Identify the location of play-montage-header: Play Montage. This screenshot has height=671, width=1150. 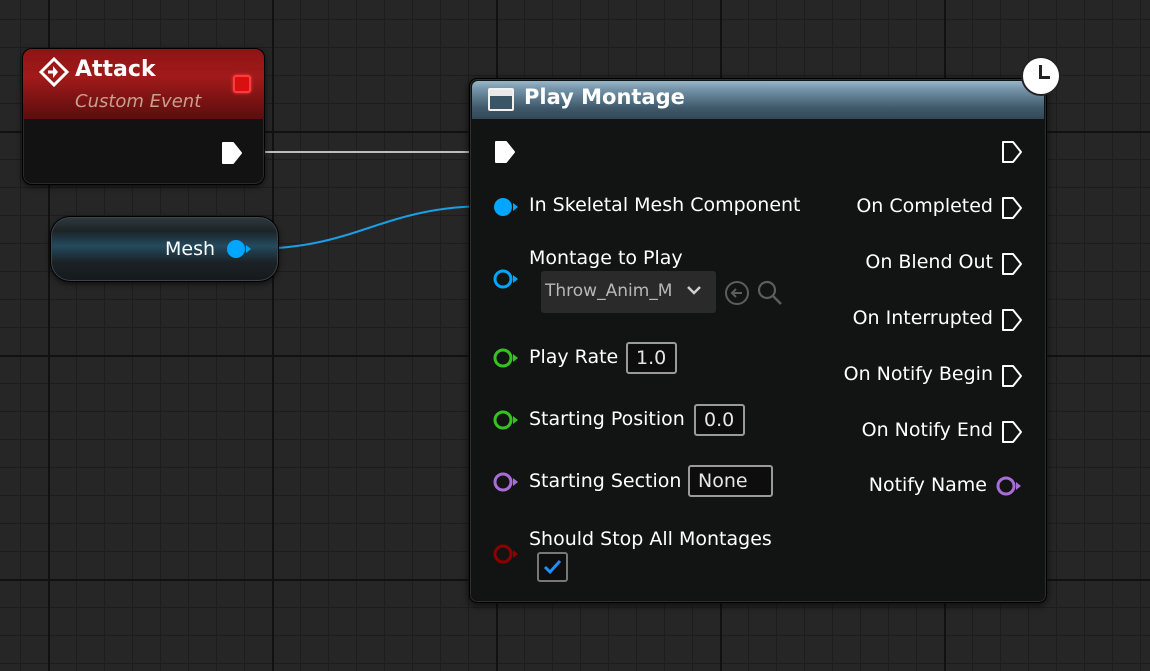
(758, 100).